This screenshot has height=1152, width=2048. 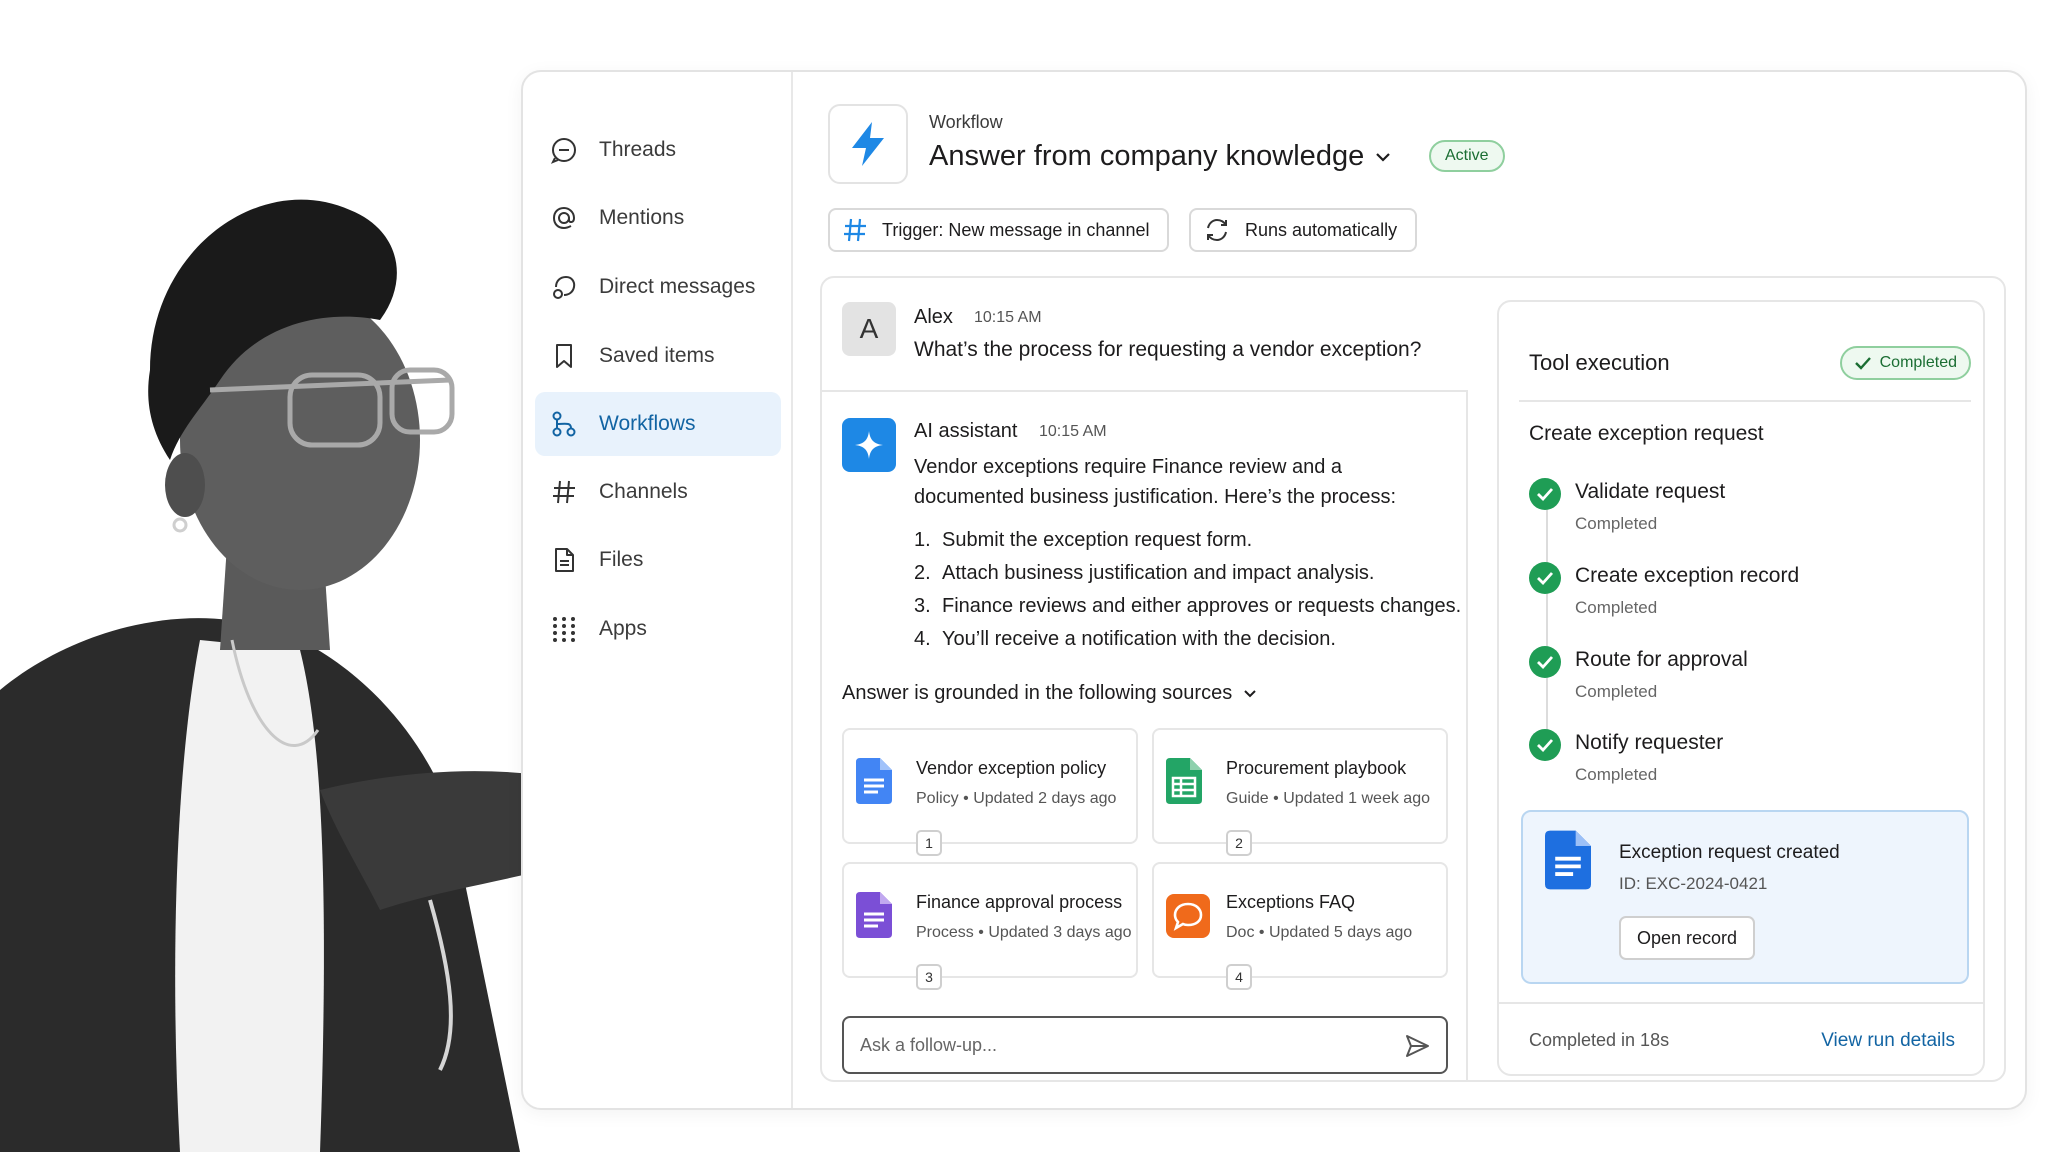 What do you see at coordinates (1316, 768) in the screenshot?
I see `source-title: Procurement playbook` at bounding box center [1316, 768].